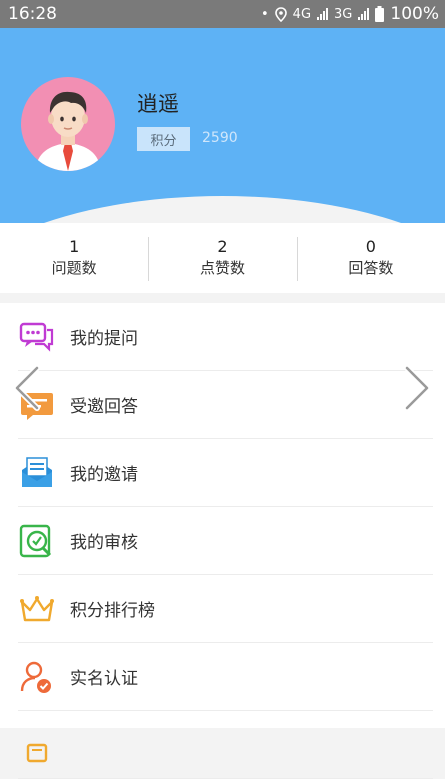 The image size is (445, 779). I want to click on user-name: 逍遥, so click(158, 104).